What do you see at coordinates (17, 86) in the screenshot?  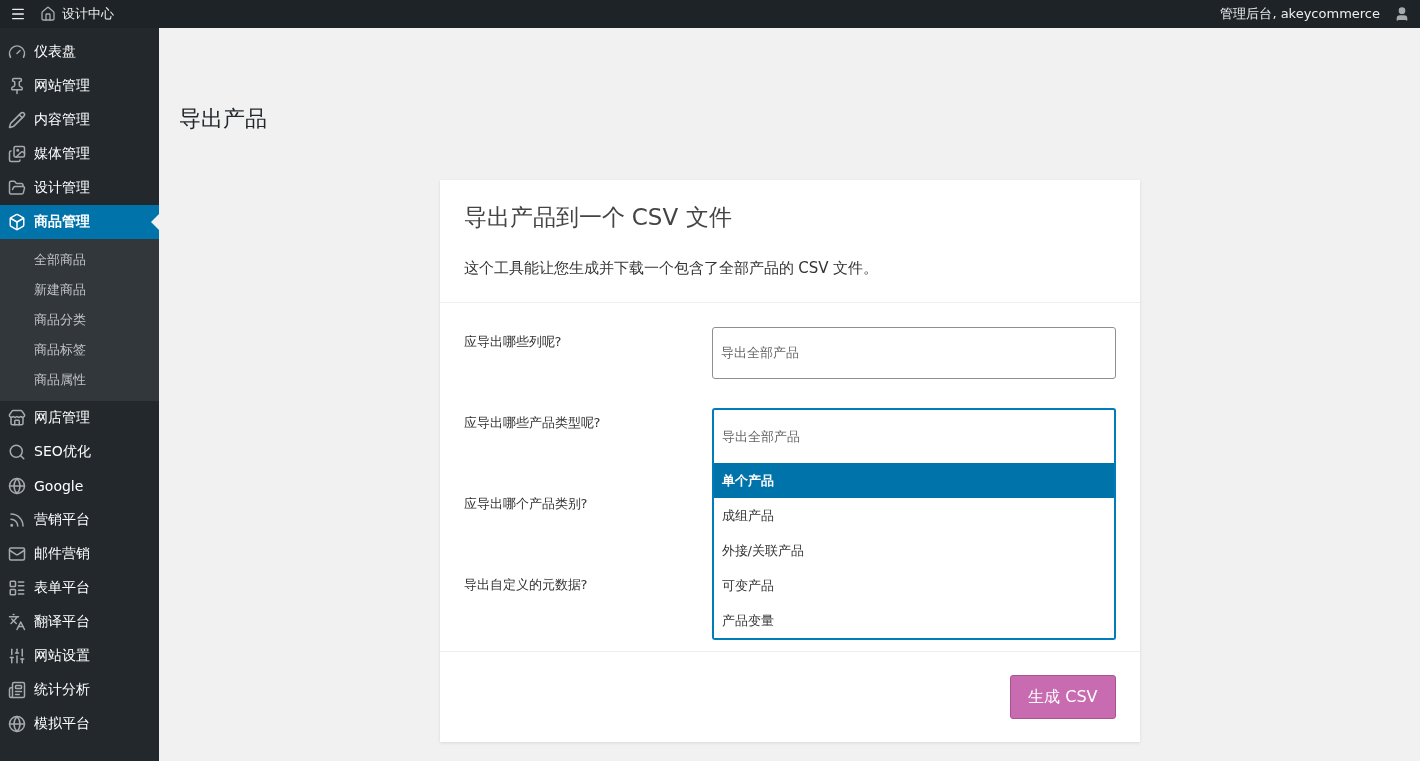 I see `pin-icon` at bounding box center [17, 86].